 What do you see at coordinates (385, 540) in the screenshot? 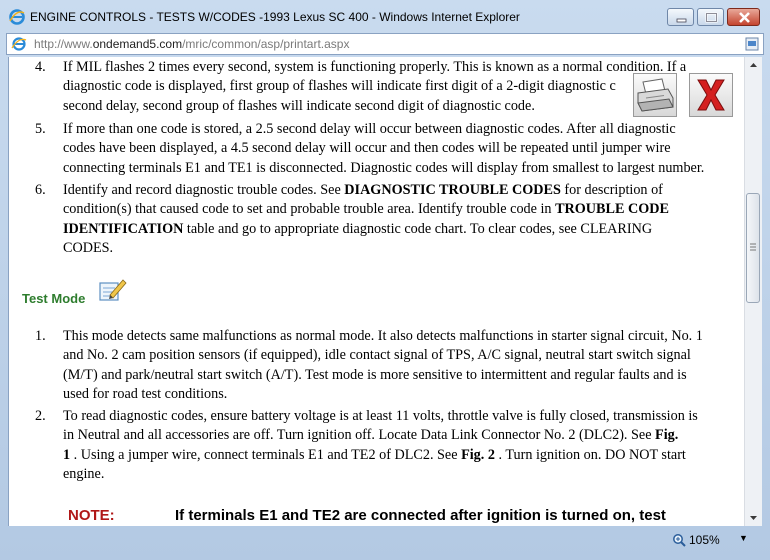
I see `status-bar: 105% ▼` at bounding box center [385, 540].